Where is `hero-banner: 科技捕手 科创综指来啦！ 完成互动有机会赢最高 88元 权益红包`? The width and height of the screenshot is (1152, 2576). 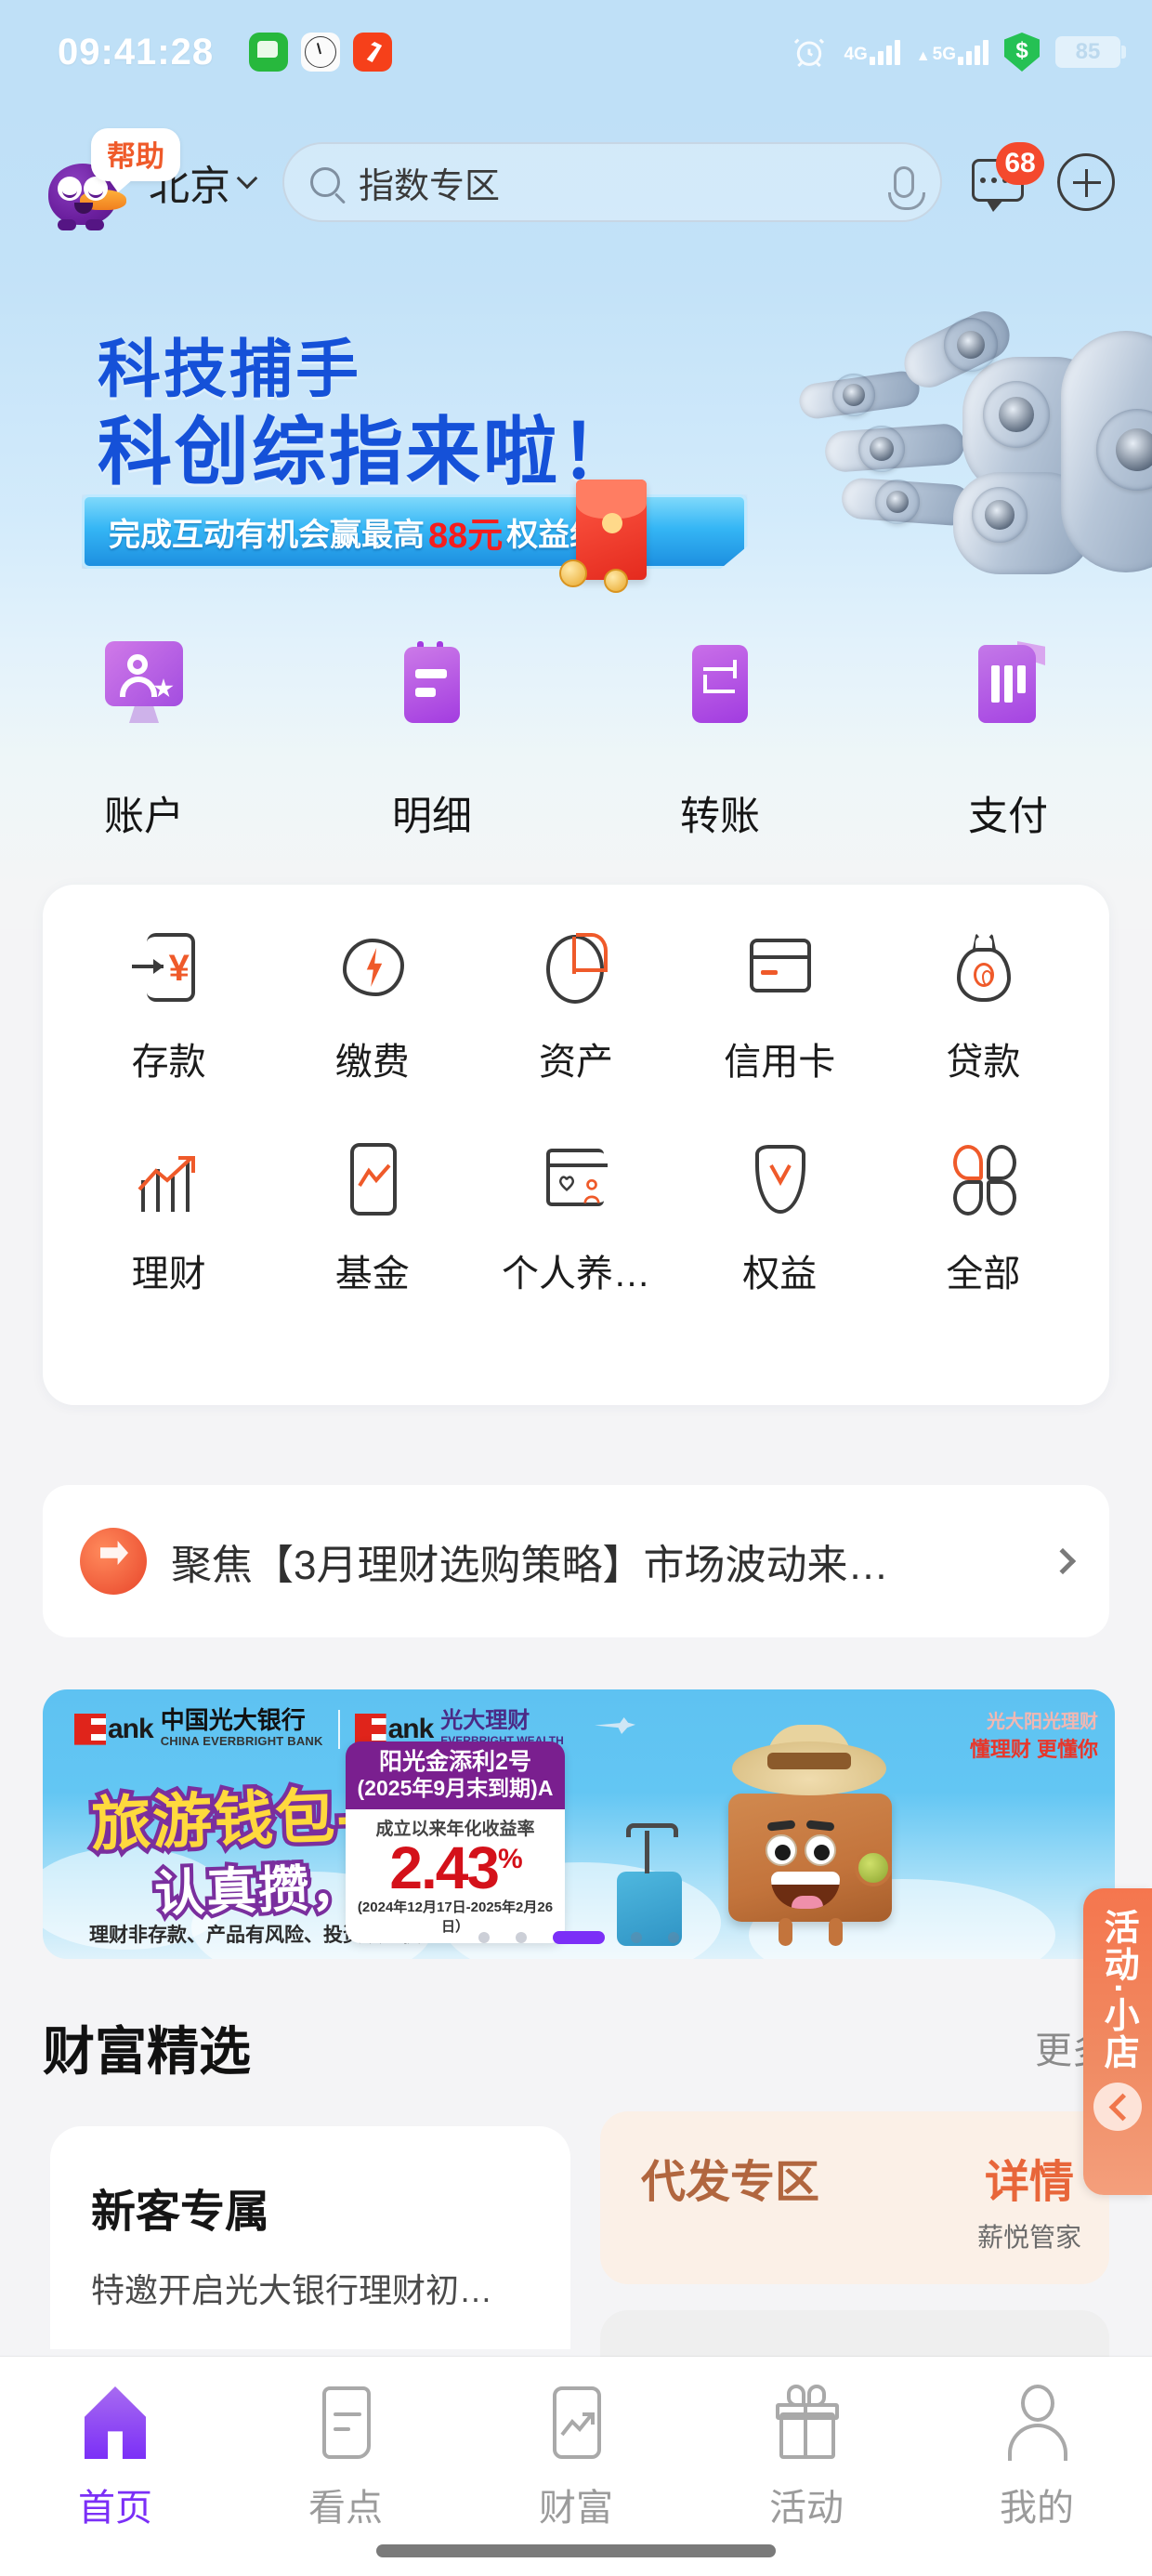 hero-banner: 科技捕手 科创综指来啦！ 完成互动有机会赢最高 88元 权益红包 is located at coordinates (576, 441).